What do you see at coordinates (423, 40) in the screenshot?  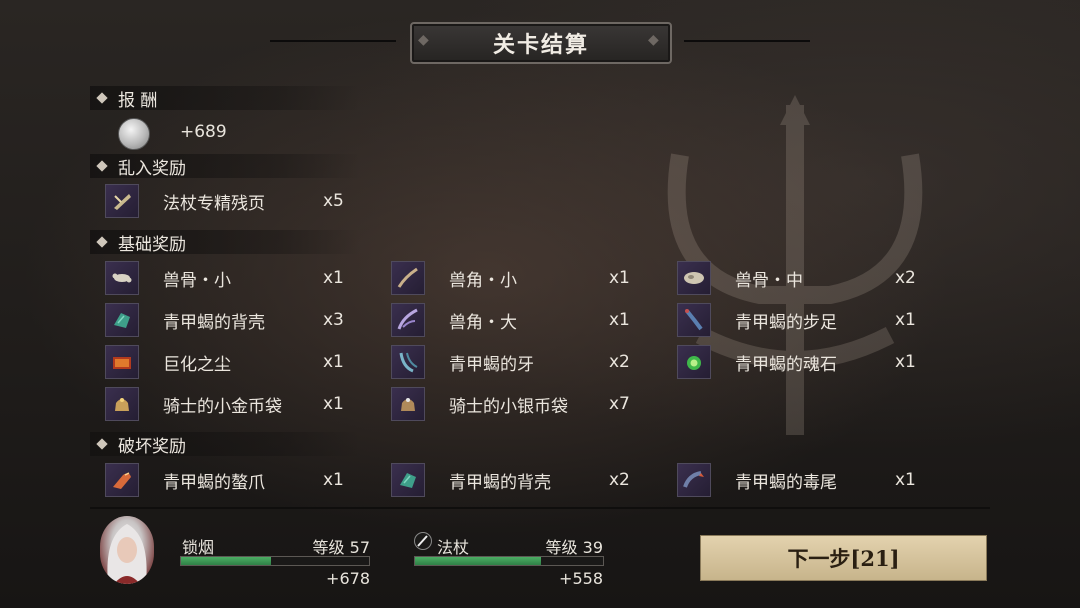 I see `ornament-left-icon: ◆` at bounding box center [423, 40].